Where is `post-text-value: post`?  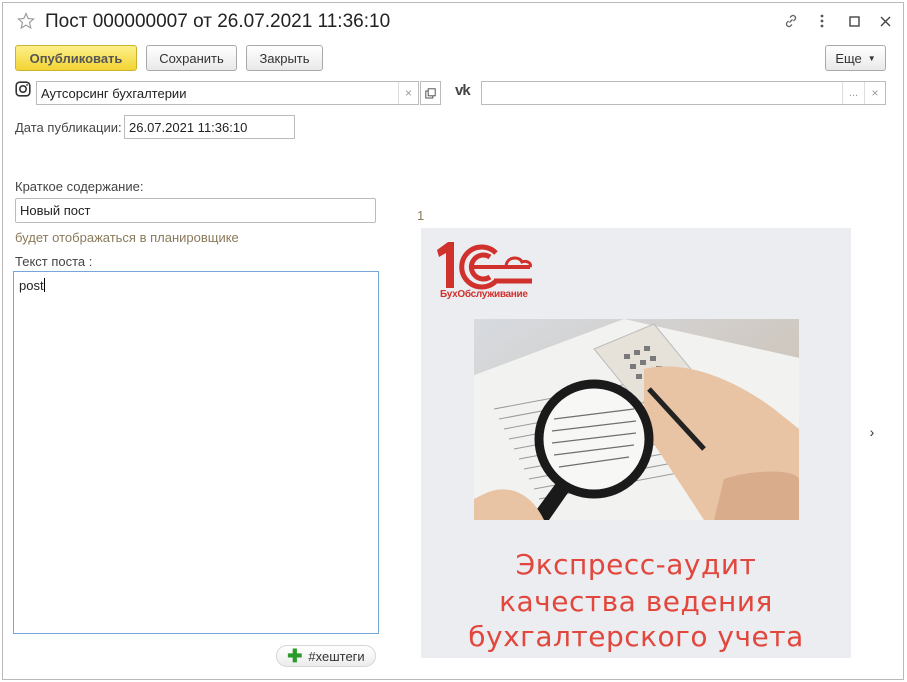 post-text-value: post is located at coordinates (31, 285).